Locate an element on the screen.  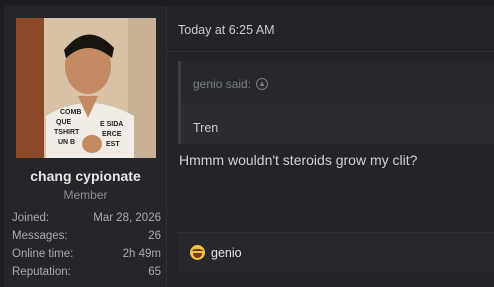
stat-label: Reputation: is located at coordinates (41, 272).